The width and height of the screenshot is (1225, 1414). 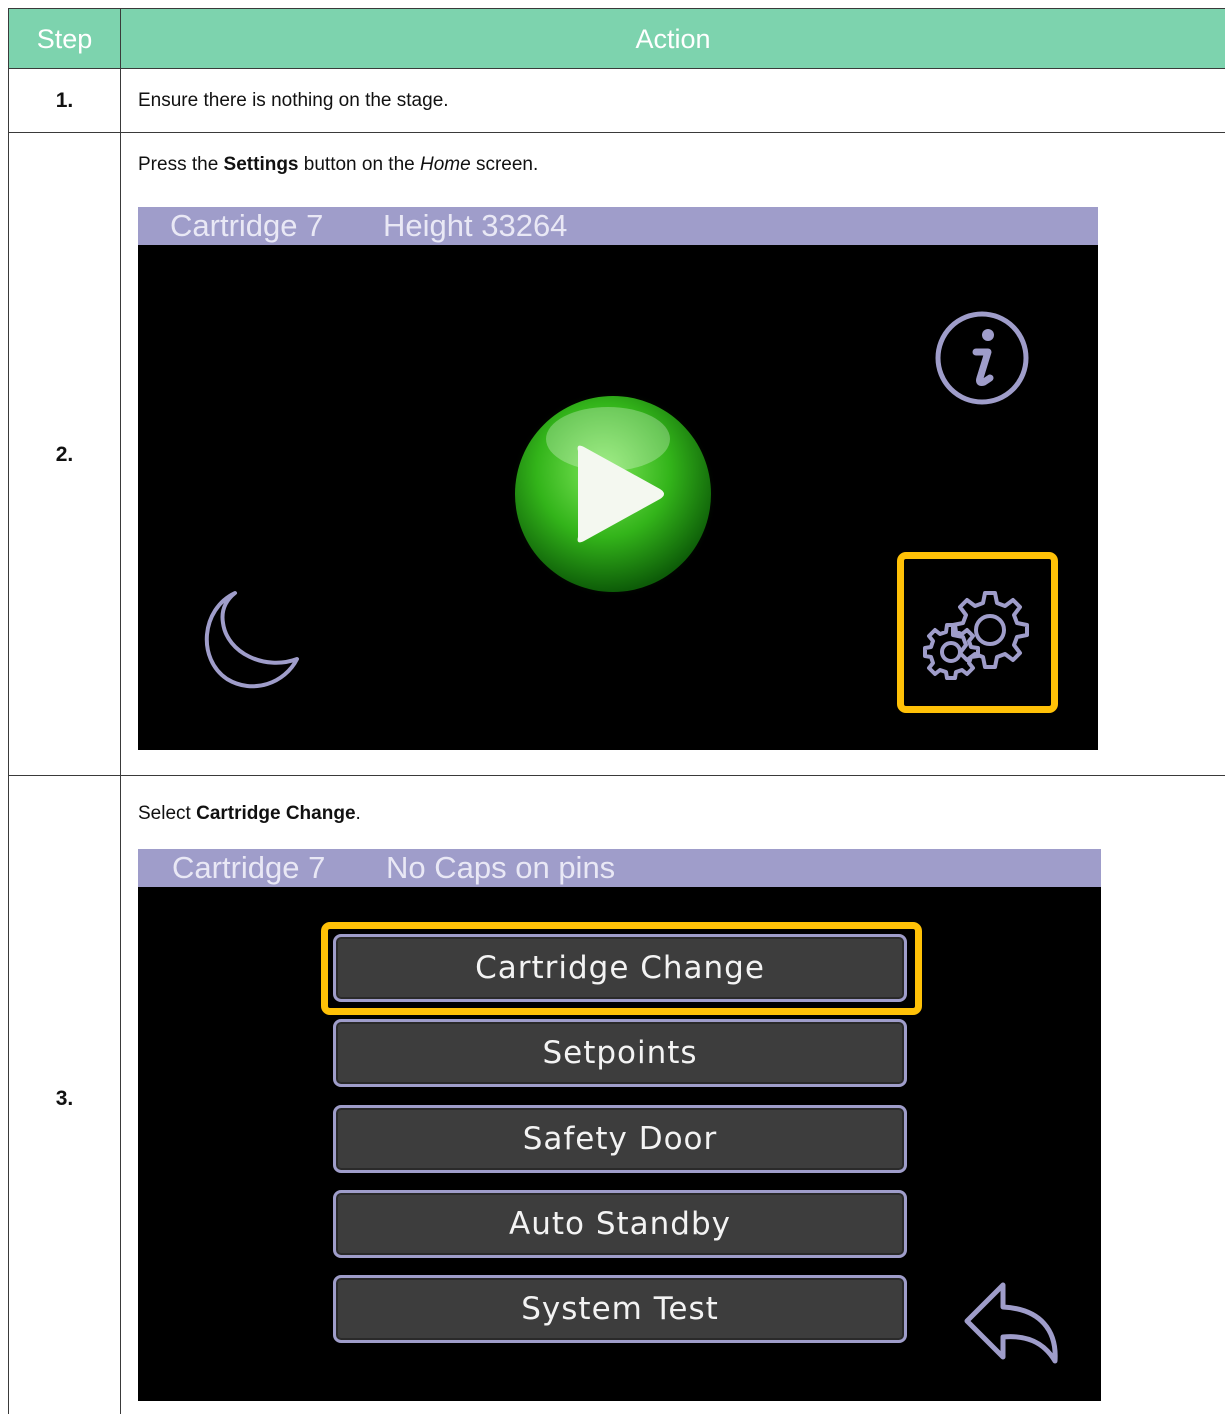 I want to click on gear-icon, so click(x=977, y=635).